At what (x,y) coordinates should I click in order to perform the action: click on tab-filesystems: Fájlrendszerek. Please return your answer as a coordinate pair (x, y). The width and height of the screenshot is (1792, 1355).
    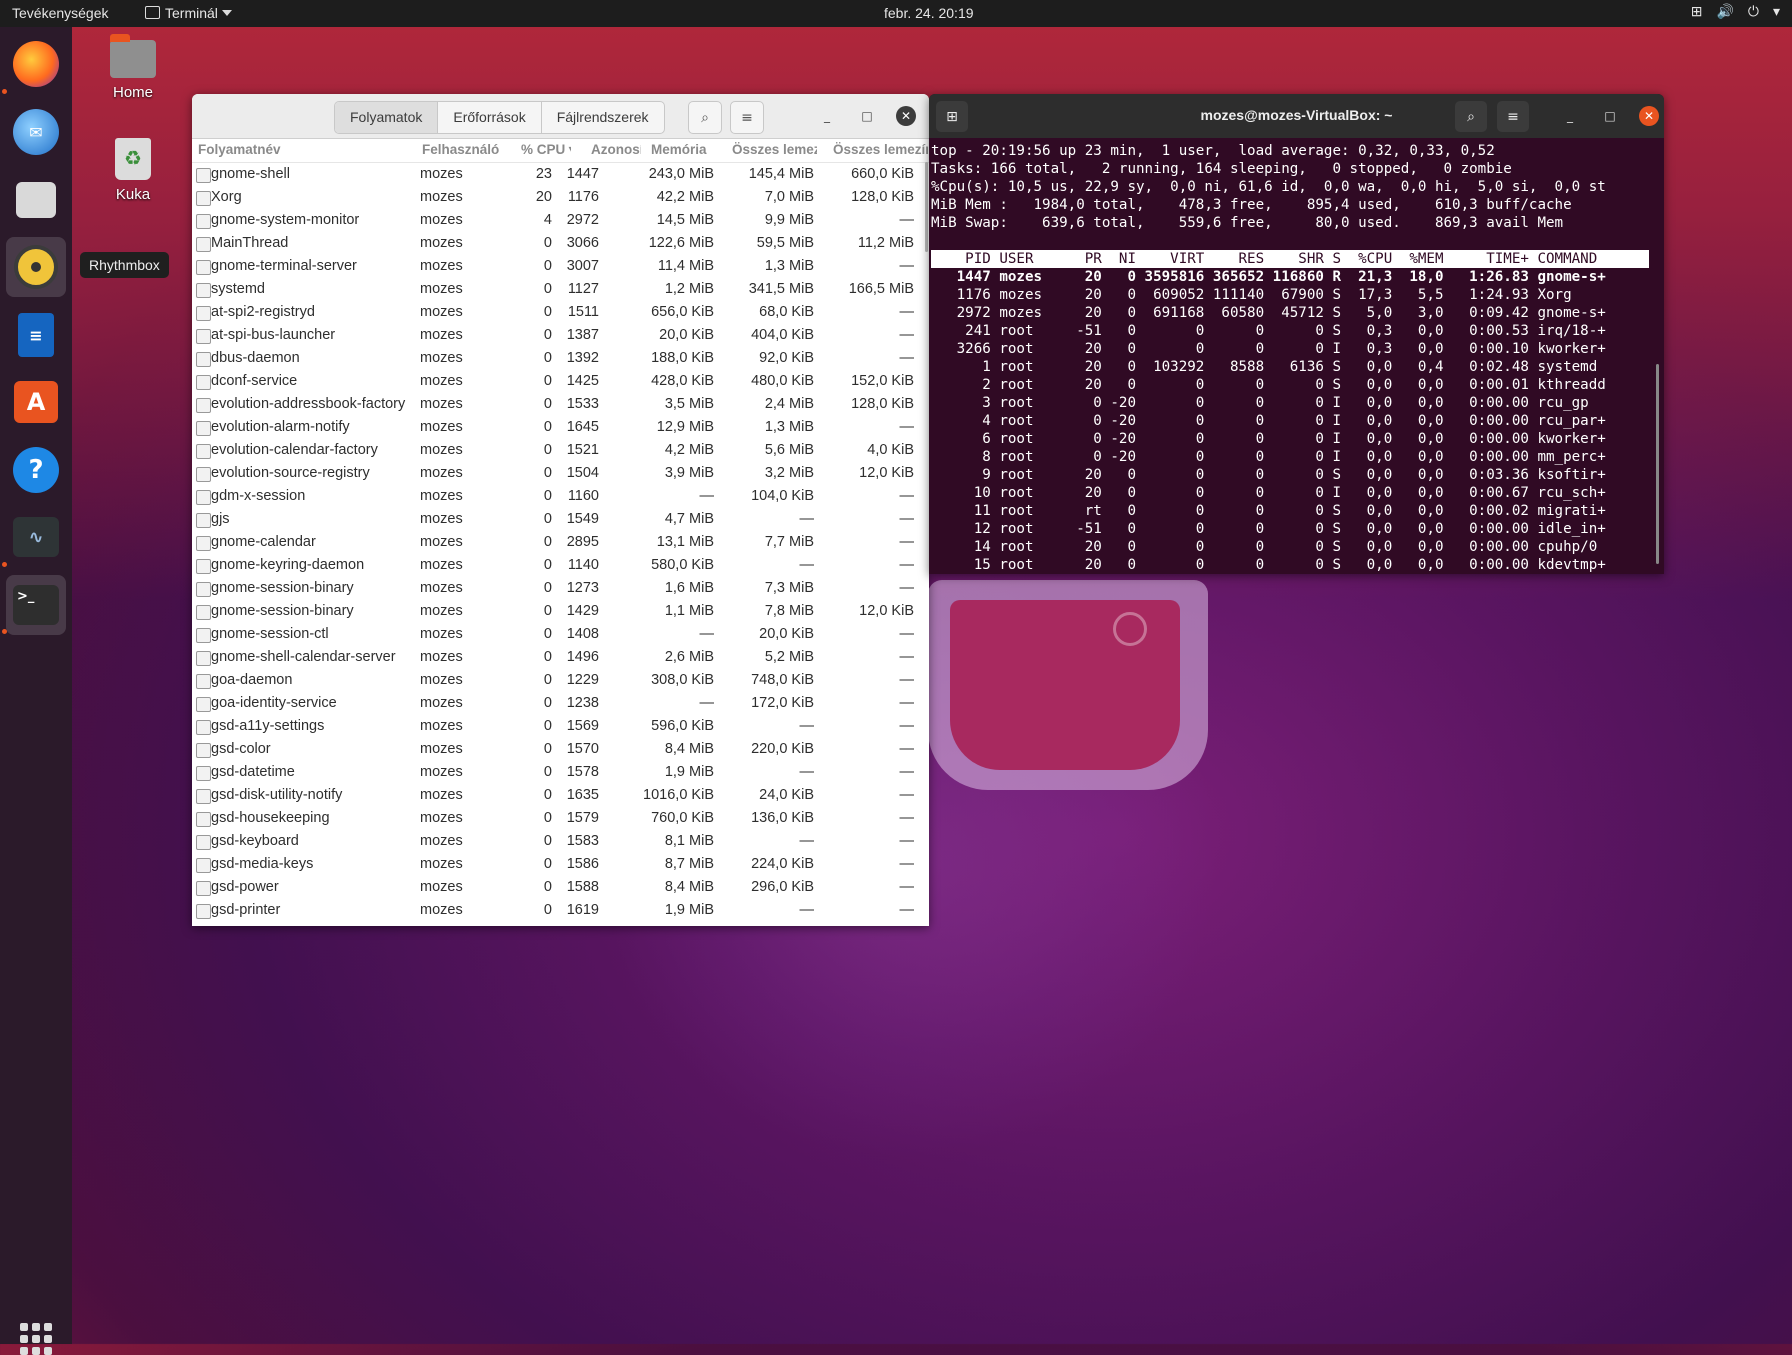
    Looking at the image, I should click on (603, 117).